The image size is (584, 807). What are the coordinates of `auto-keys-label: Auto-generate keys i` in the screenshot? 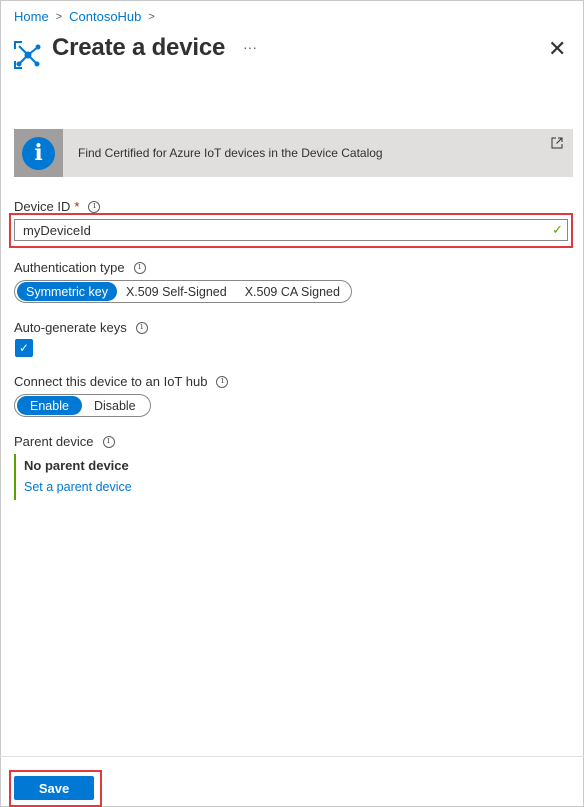 It's located at (81, 327).